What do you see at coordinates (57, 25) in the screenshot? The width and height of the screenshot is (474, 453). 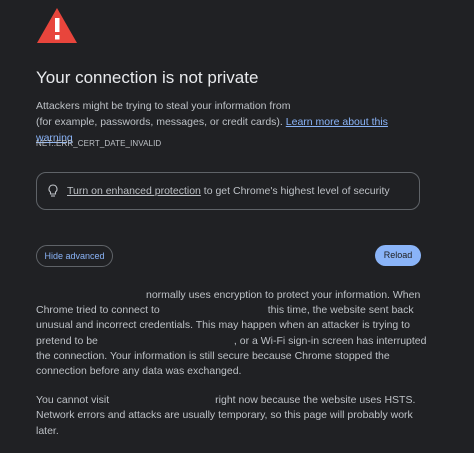 I see `warning-icon` at bounding box center [57, 25].